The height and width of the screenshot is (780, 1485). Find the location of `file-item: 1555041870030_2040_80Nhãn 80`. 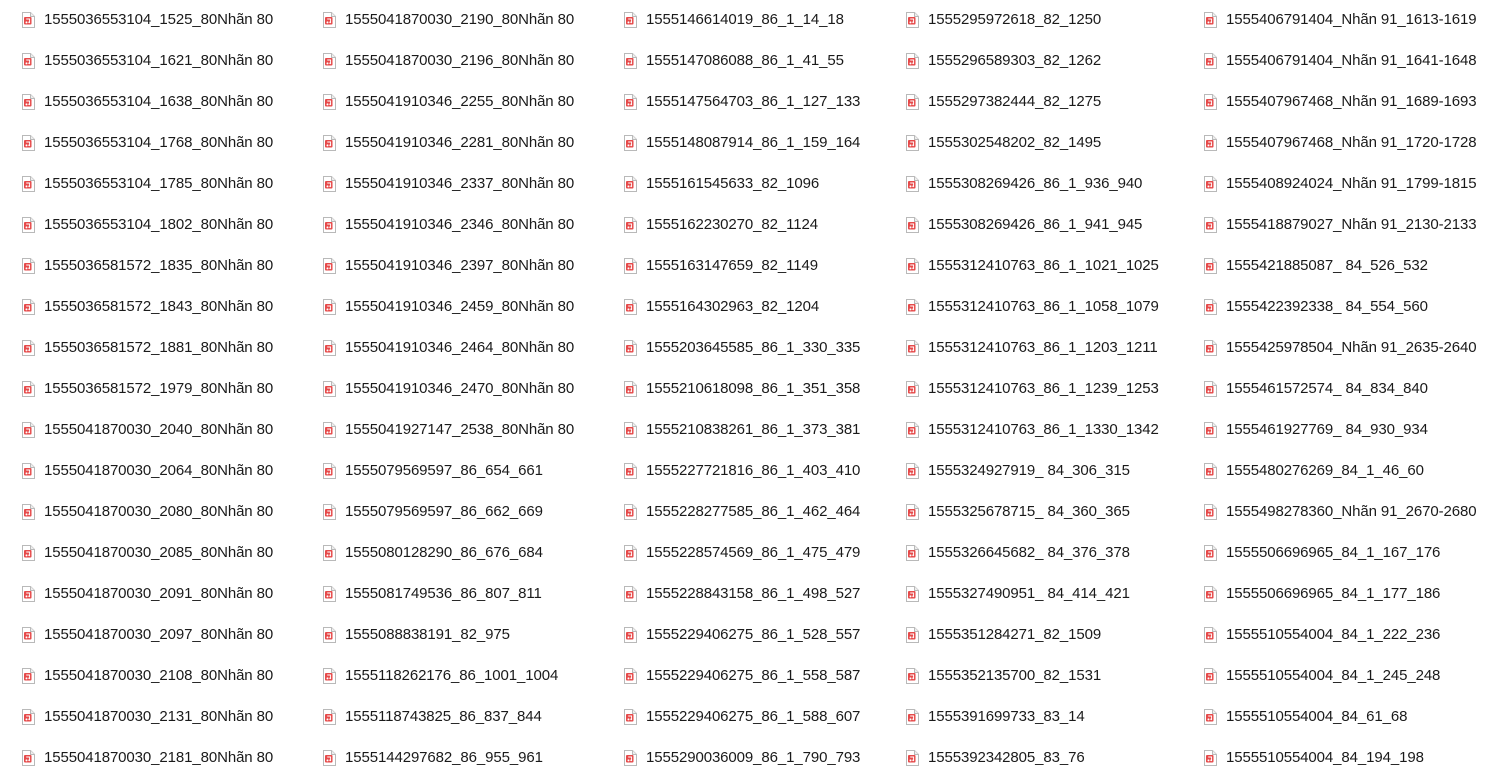

file-item: 1555041870030_2040_80Nhãn 80 is located at coordinates (147, 430).